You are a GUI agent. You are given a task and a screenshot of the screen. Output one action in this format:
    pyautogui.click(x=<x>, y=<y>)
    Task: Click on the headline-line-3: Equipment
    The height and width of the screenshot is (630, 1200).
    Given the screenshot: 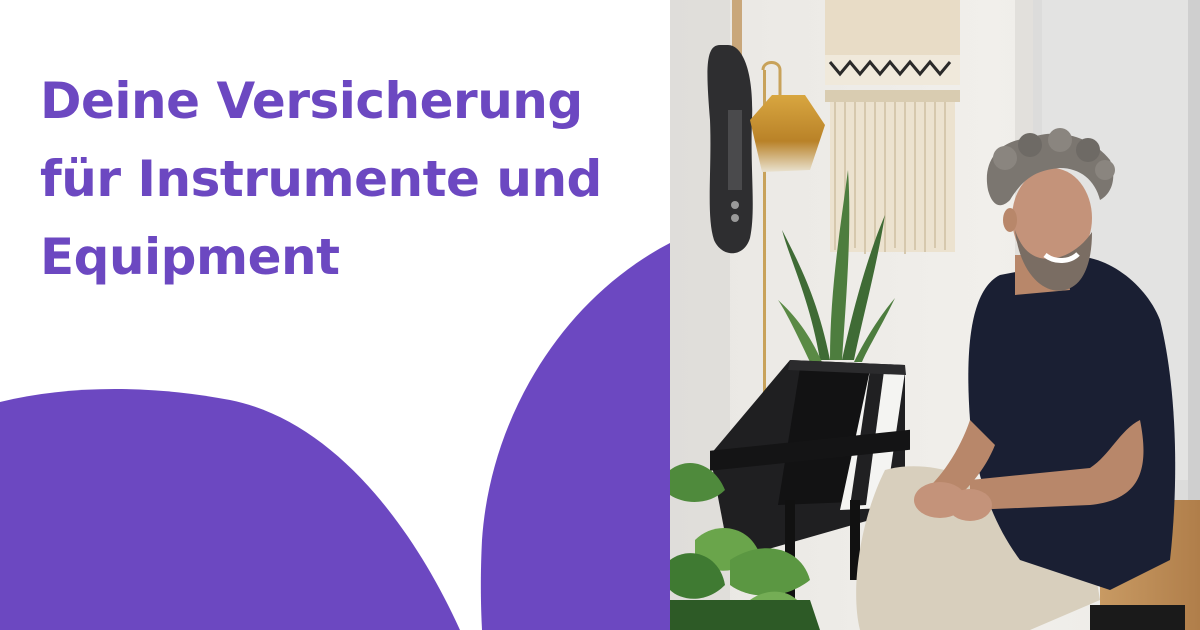 What is the action you would take?
    pyautogui.click(x=190, y=257)
    